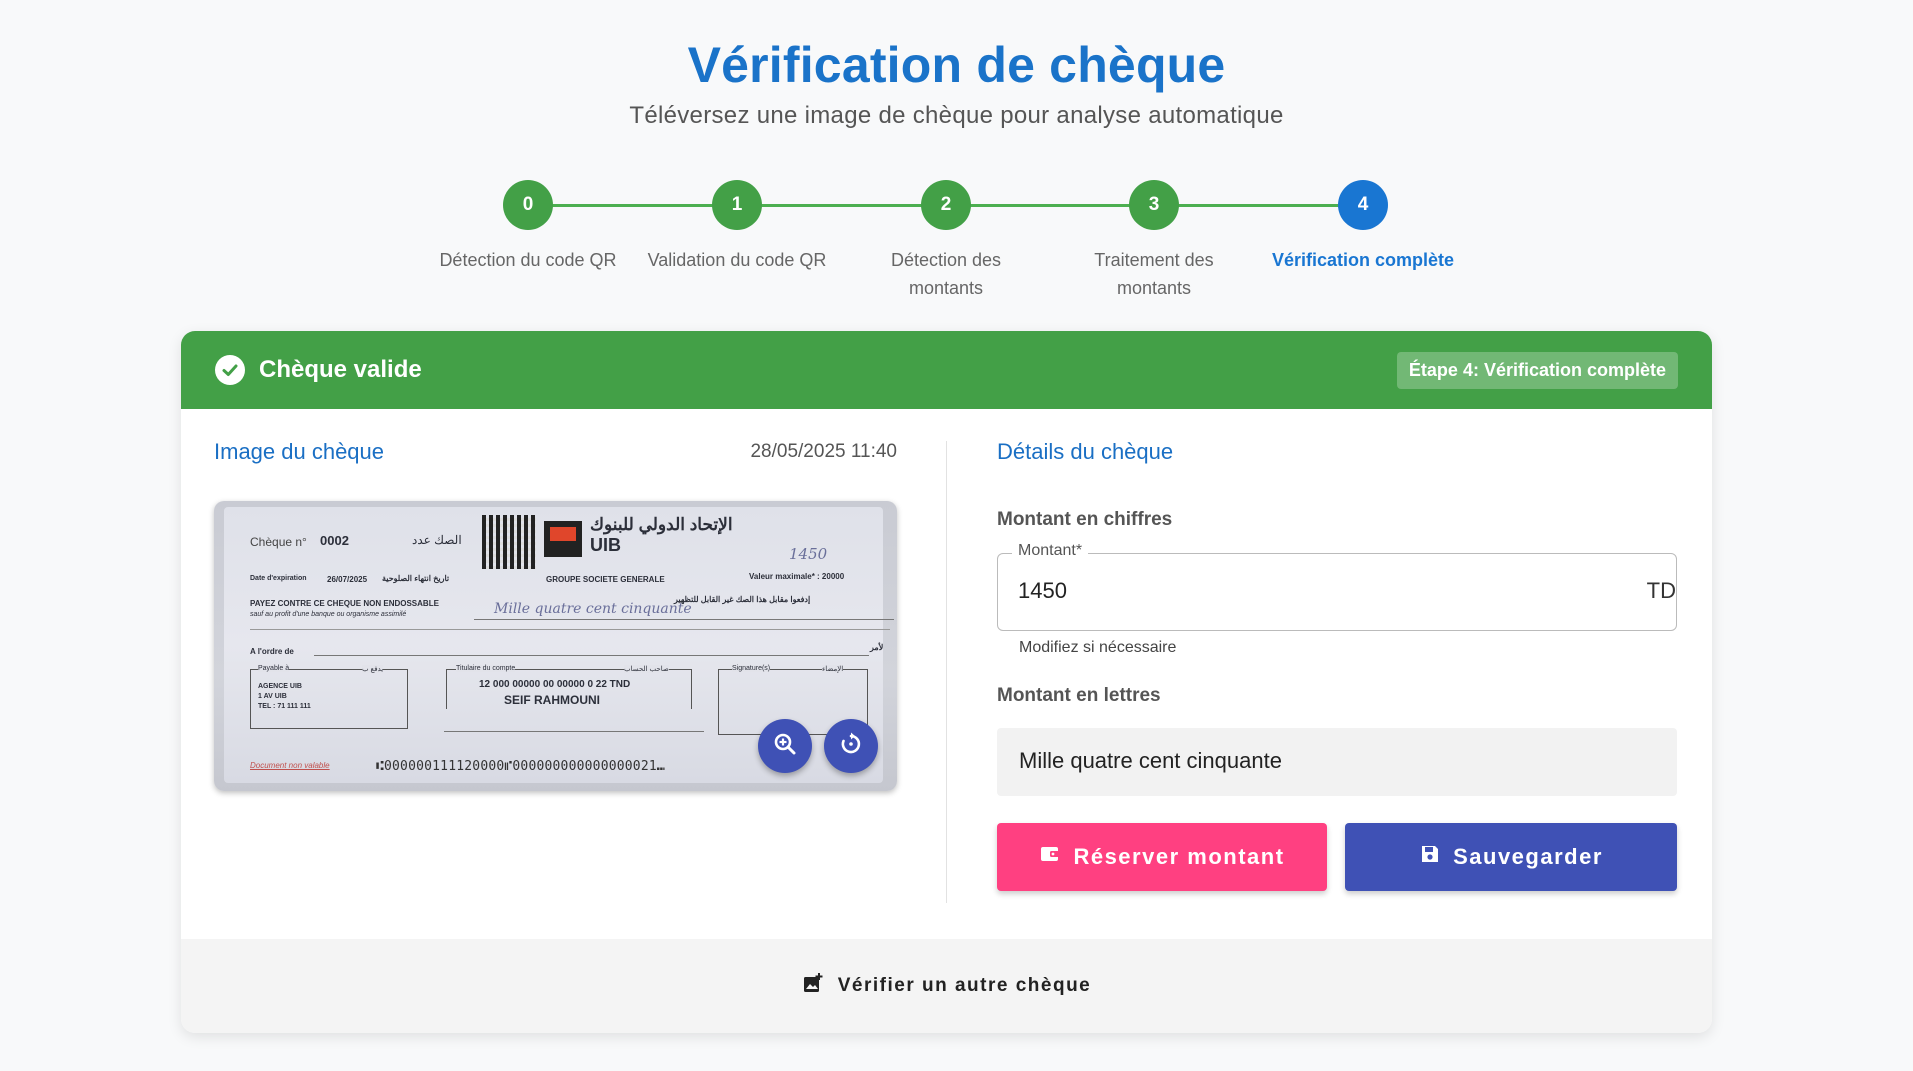  I want to click on save-button: Sauvegarder, so click(1511, 857).